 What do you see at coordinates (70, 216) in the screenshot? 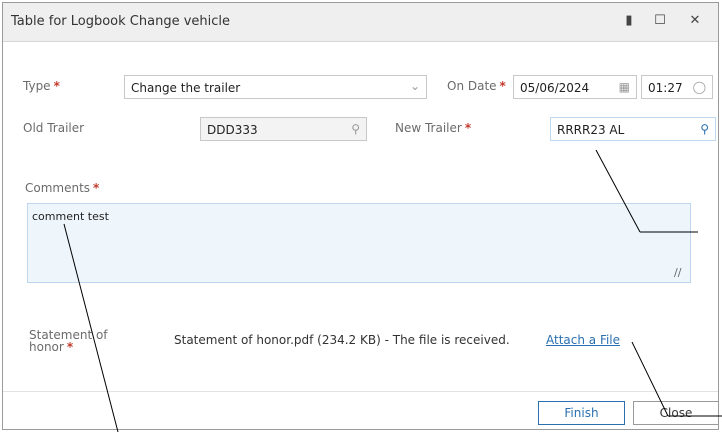
I see `comments-value: comment test` at bounding box center [70, 216].